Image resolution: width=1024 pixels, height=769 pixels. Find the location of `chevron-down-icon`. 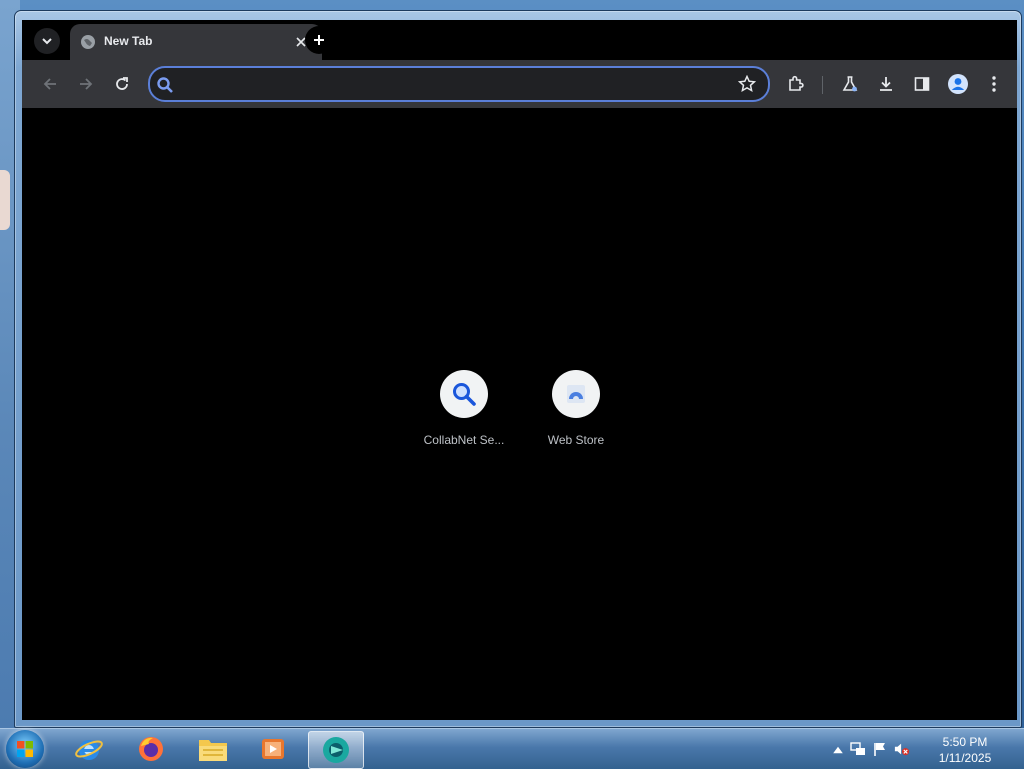

chevron-down-icon is located at coordinates (47, 41).